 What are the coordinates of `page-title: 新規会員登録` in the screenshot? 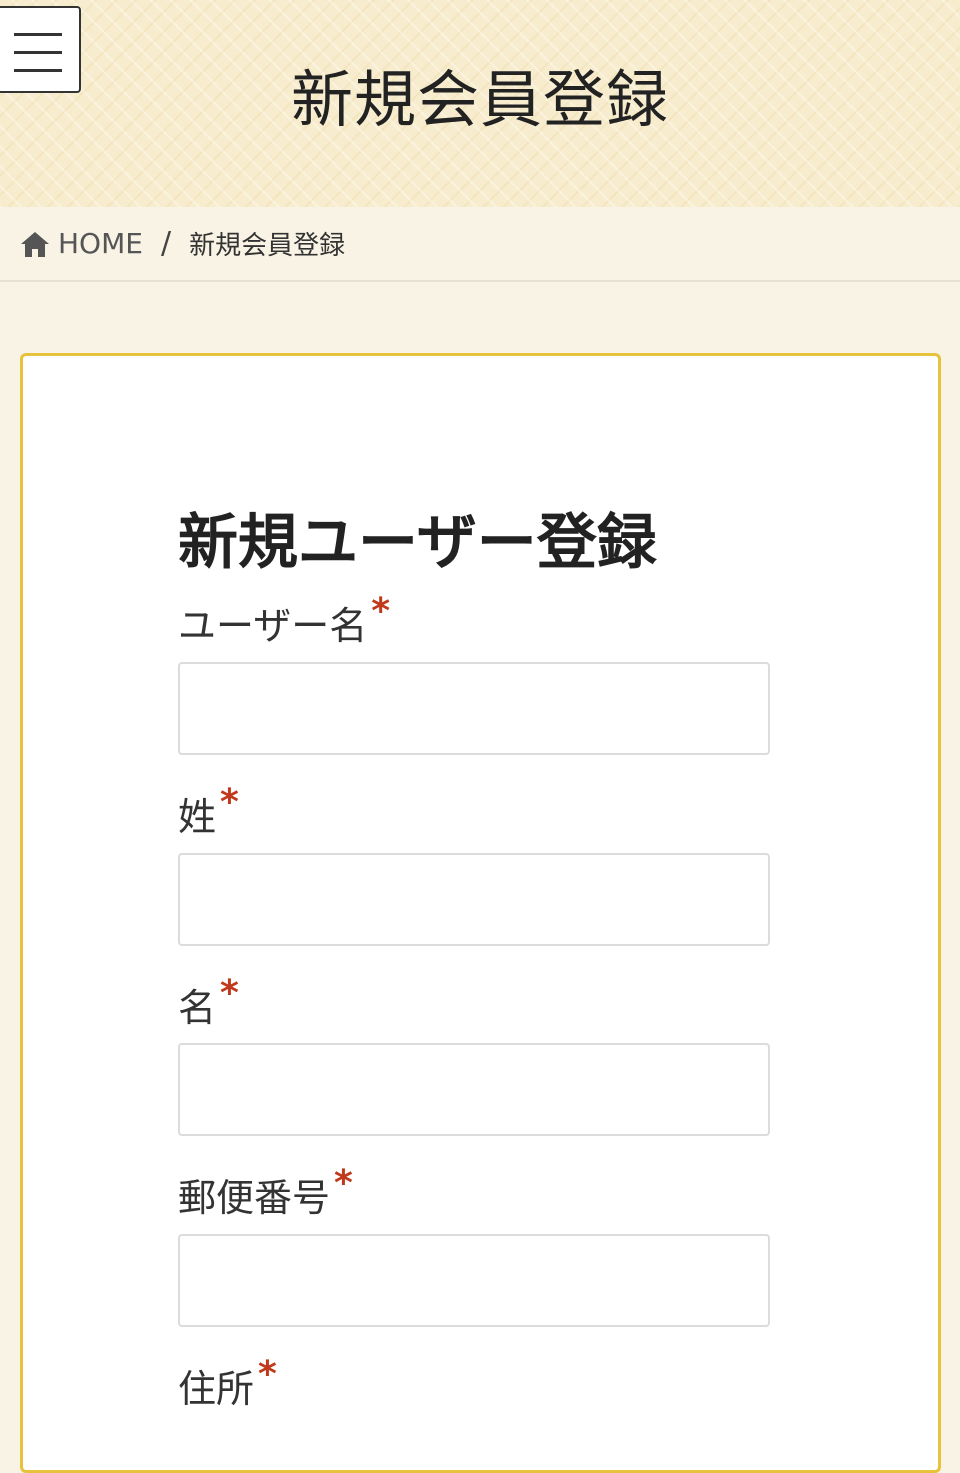 It's located at (479, 99).